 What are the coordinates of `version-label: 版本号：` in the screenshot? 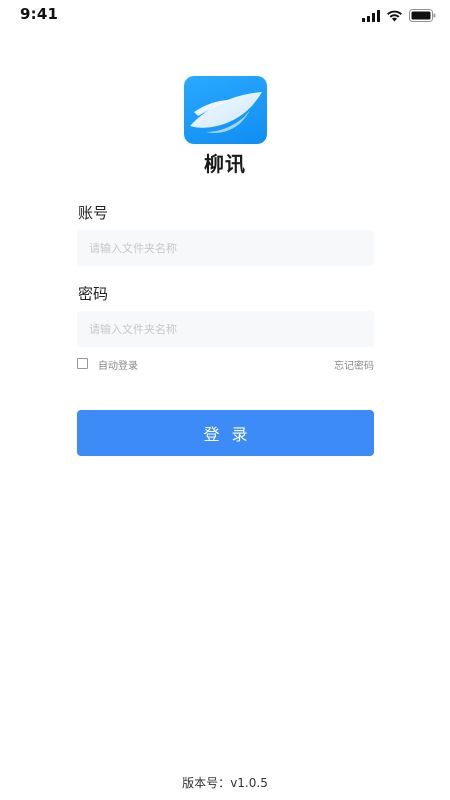 It's located at (206, 783).